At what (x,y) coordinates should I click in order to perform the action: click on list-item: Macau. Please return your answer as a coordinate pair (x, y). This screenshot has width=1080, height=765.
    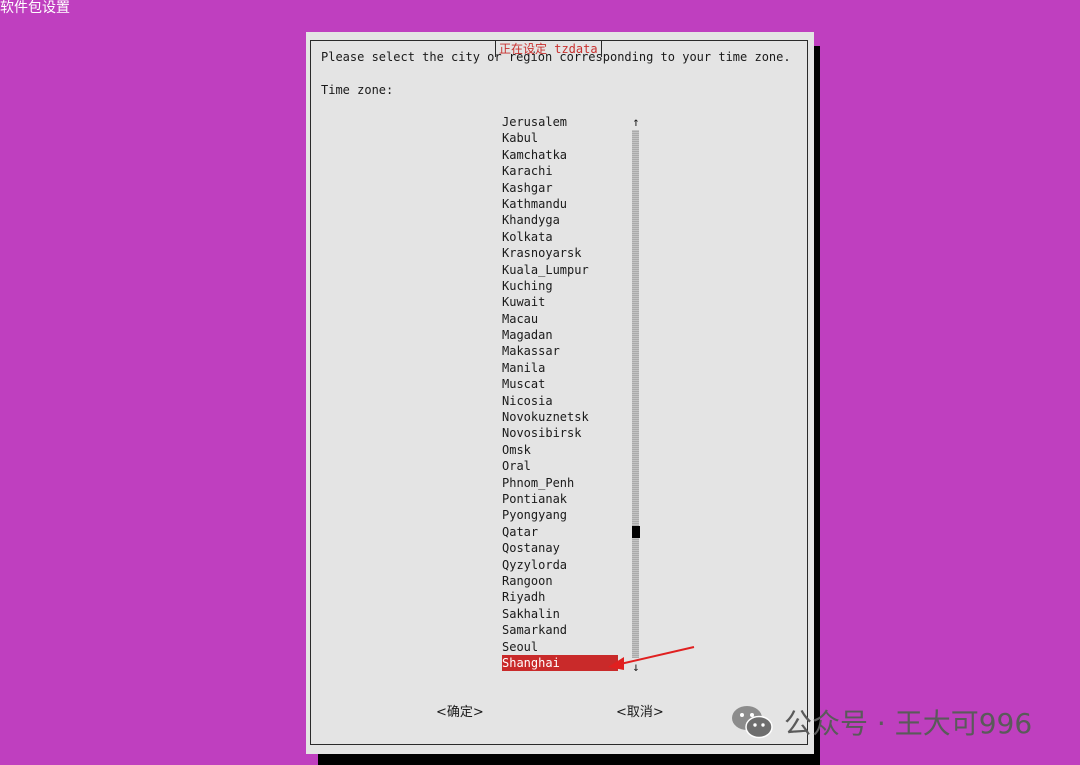
    Looking at the image, I should click on (560, 319).